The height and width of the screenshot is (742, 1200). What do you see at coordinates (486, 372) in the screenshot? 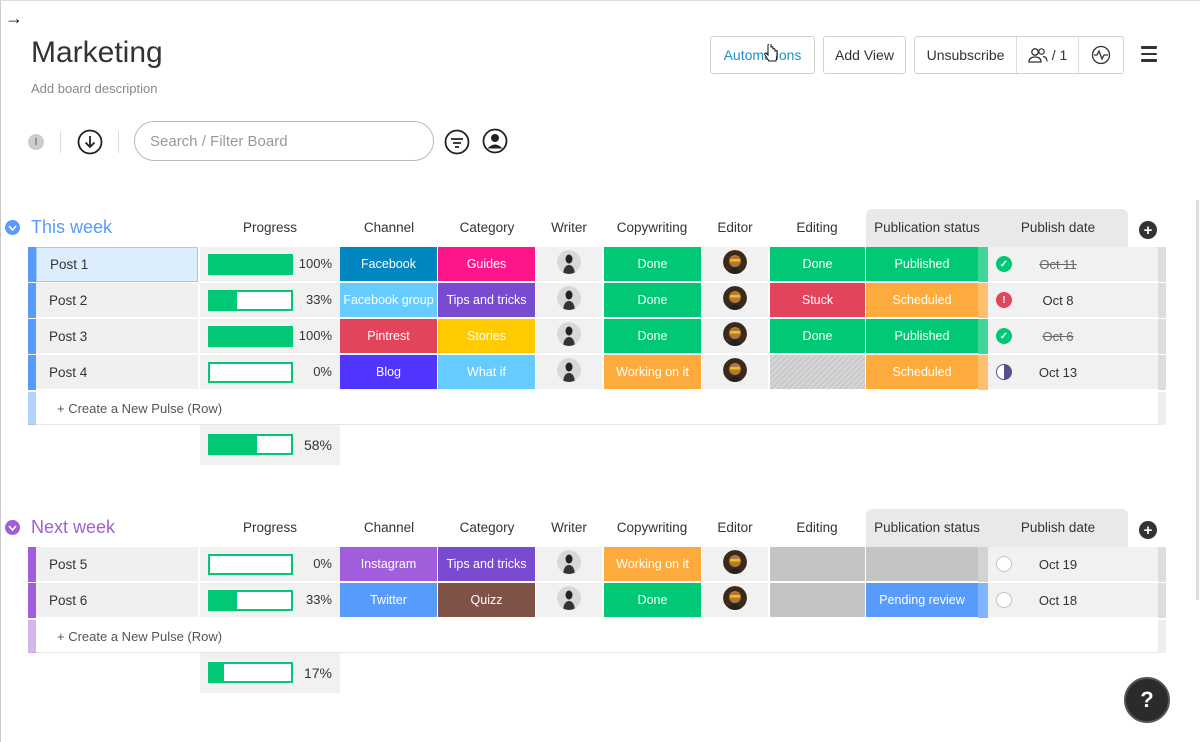
I see `category-cell: What if` at bounding box center [486, 372].